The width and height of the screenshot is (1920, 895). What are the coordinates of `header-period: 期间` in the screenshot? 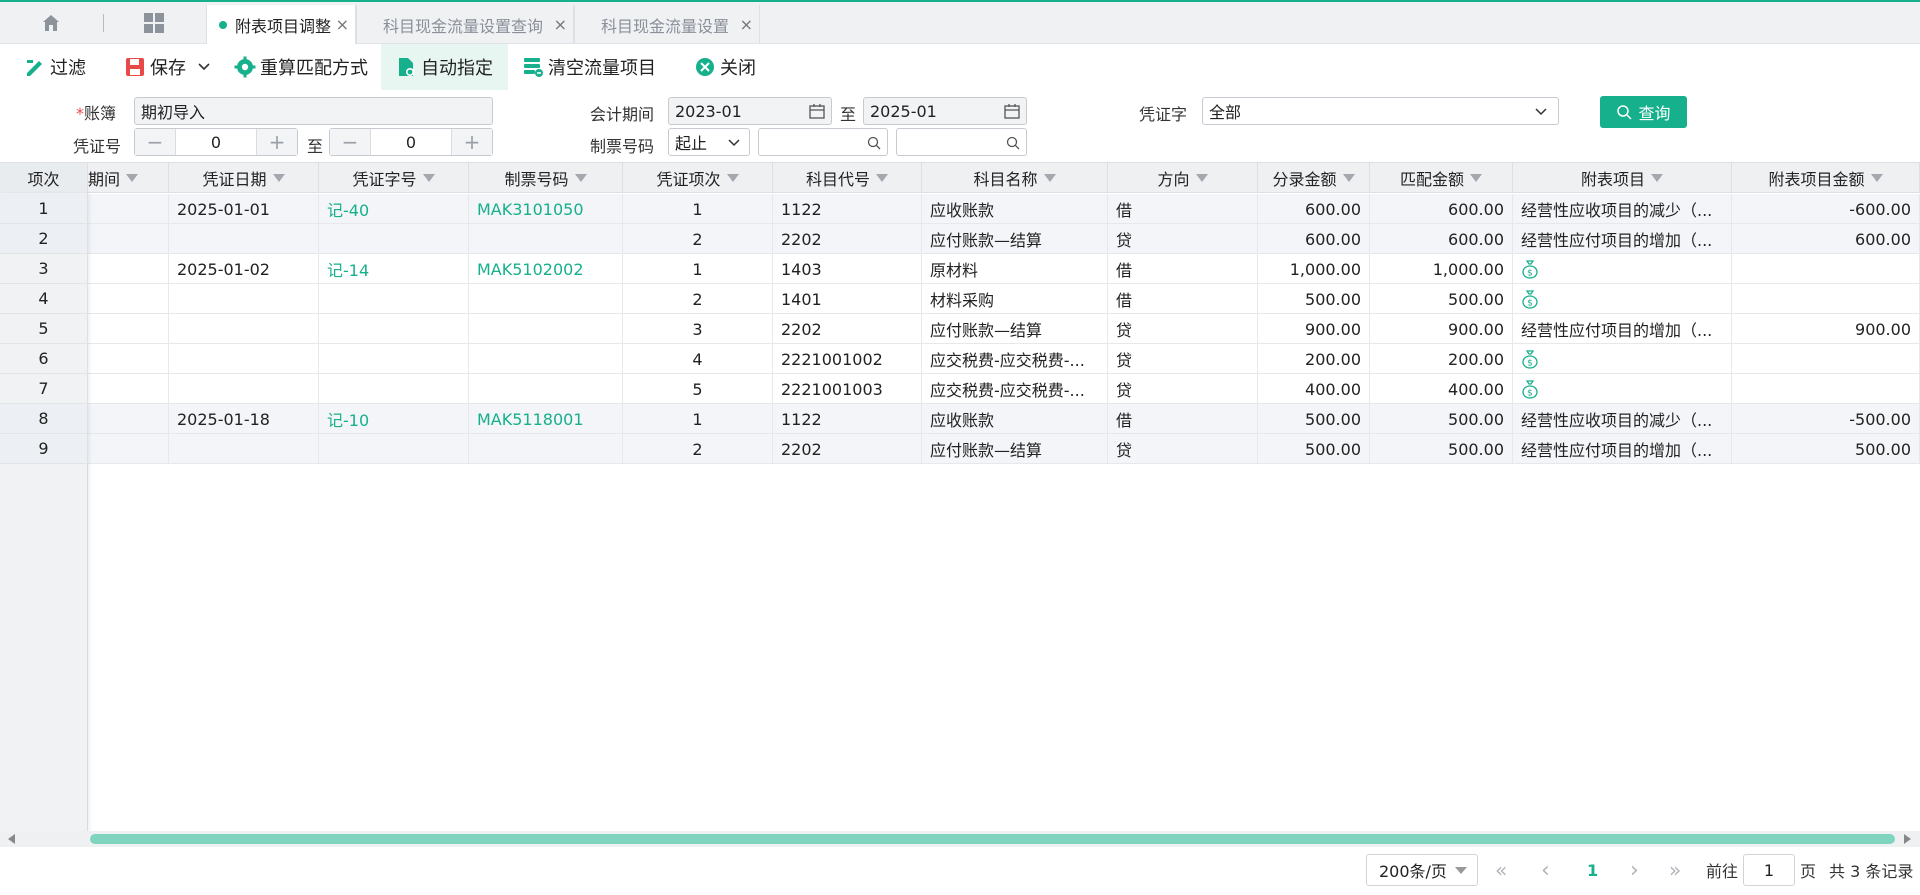 It's located at (128, 178).